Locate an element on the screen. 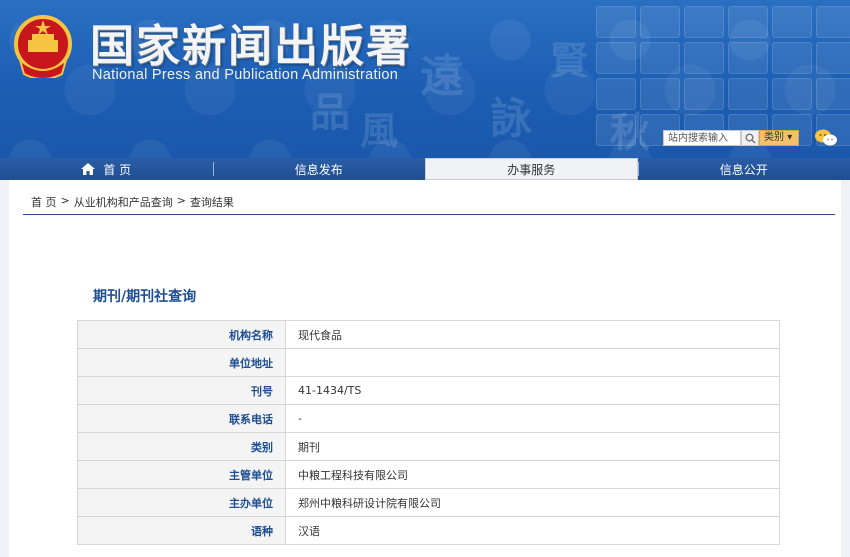 Image resolution: width=850 pixels, height=557 pixels. home-icon is located at coordinates (88, 169).